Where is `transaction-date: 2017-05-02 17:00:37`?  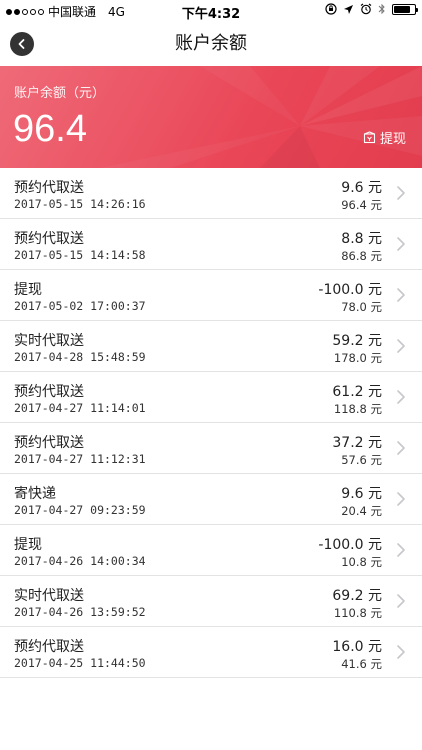
transaction-date: 2017-05-02 17:00:37 is located at coordinates (80, 306).